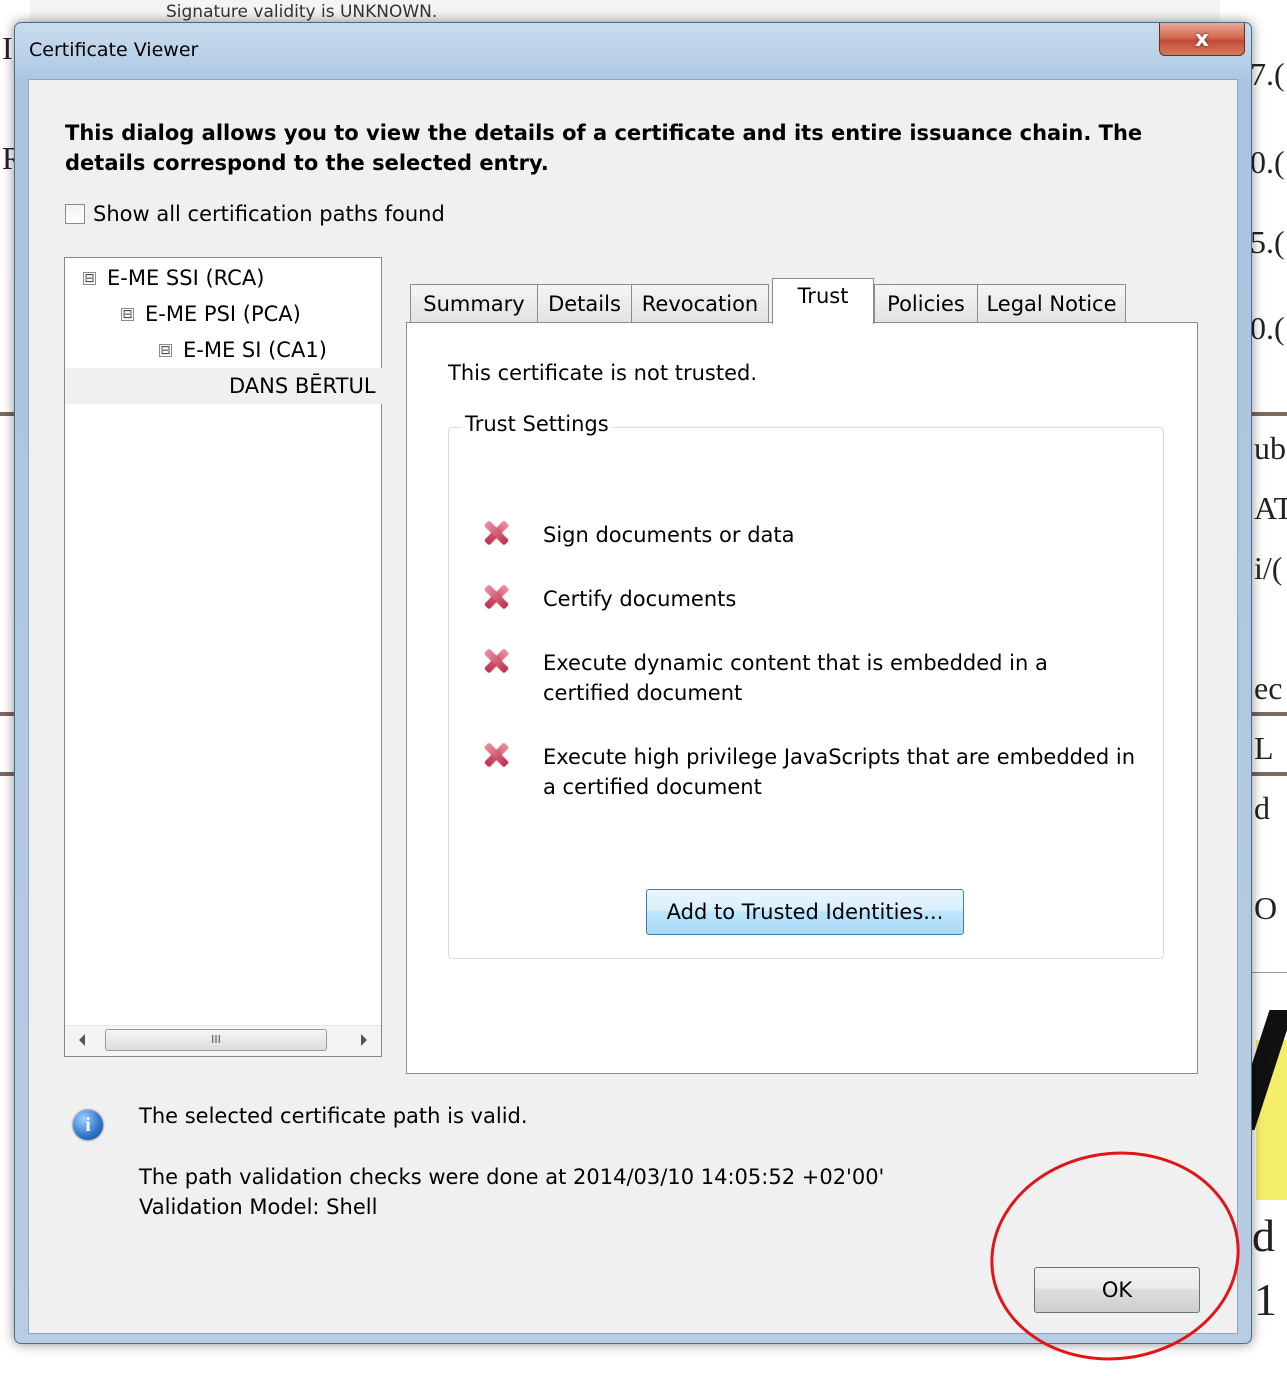 This screenshot has height=1376, width=1287. I want to click on bg-glyph: 1, so click(1265, 1299).